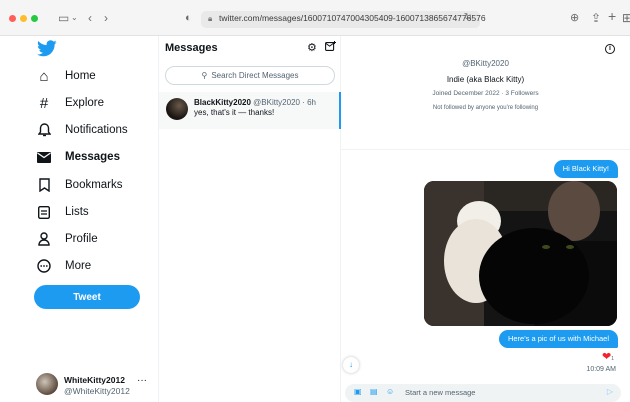  Describe the element at coordinates (84, 103) in the screenshot. I see `nav-label-explore: Explore` at that location.